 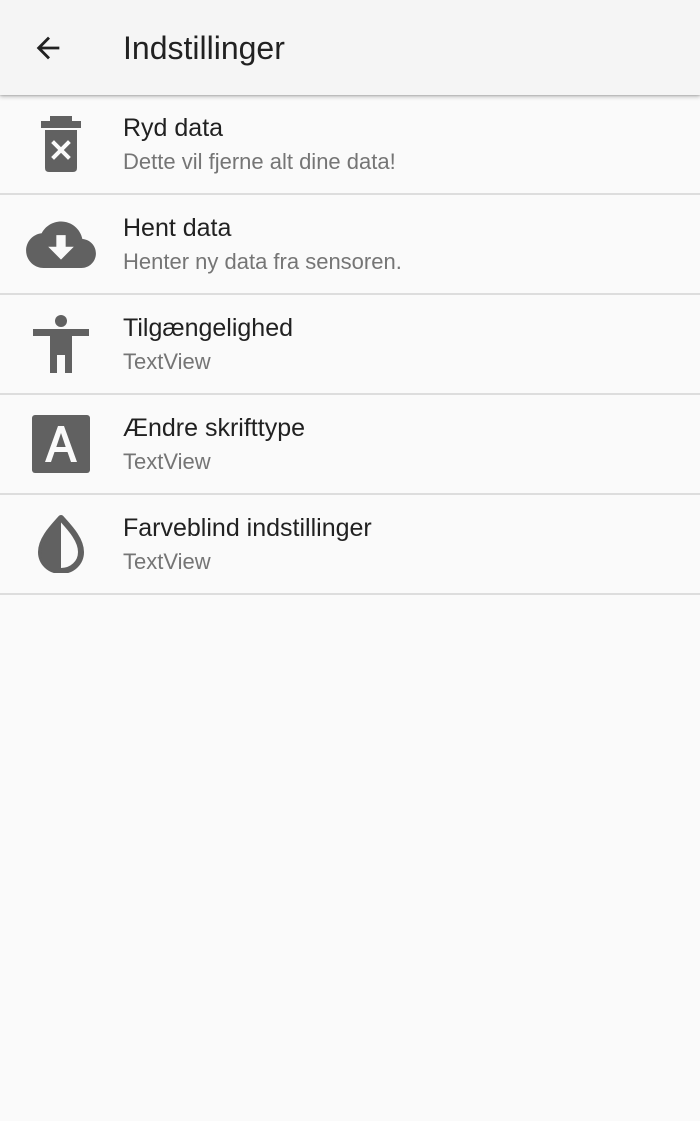 What do you see at coordinates (350, 47) in the screenshot?
I see `toolbar: Indstillinger` at bounding box center [350, 47].